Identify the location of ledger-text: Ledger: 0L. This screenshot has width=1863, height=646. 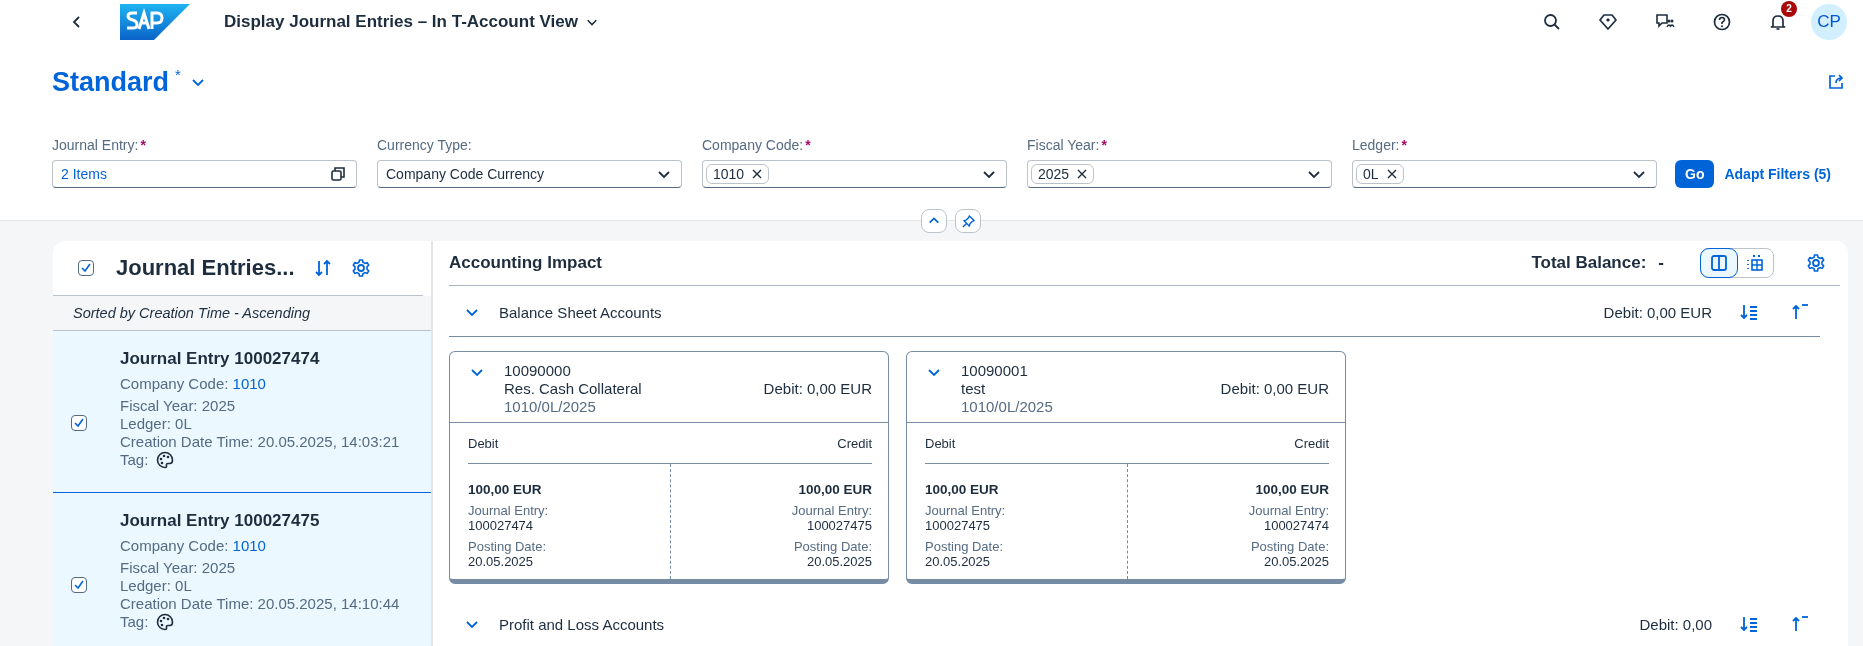
(156, 586).